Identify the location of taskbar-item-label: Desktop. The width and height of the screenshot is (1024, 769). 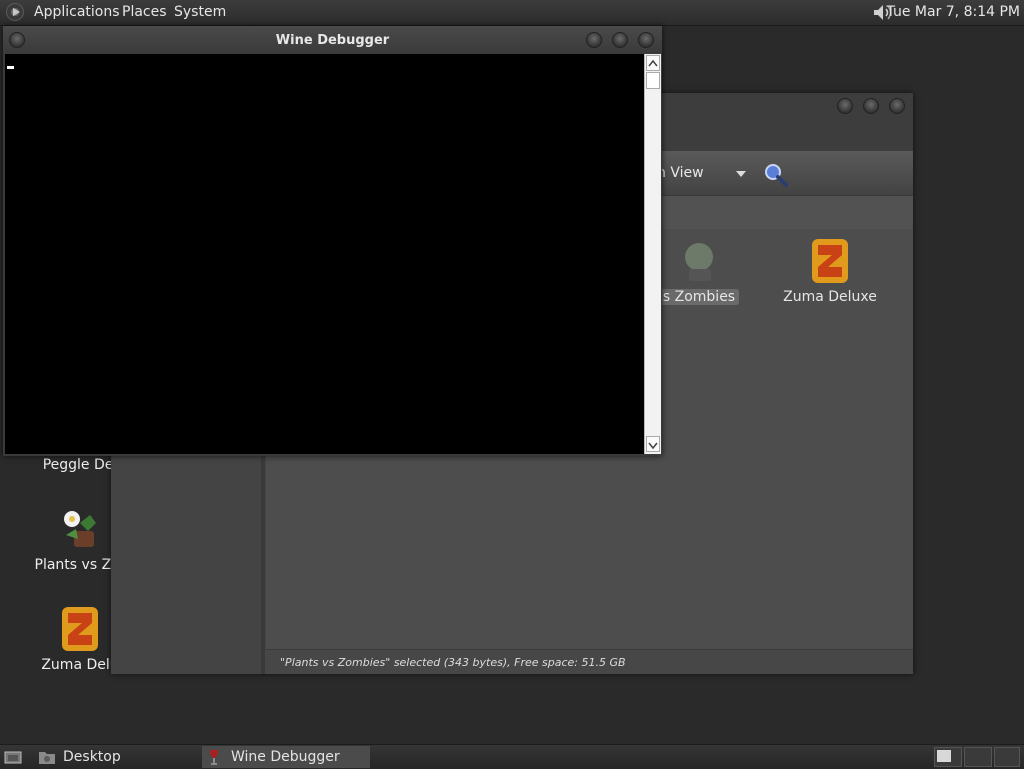
(92, 757).